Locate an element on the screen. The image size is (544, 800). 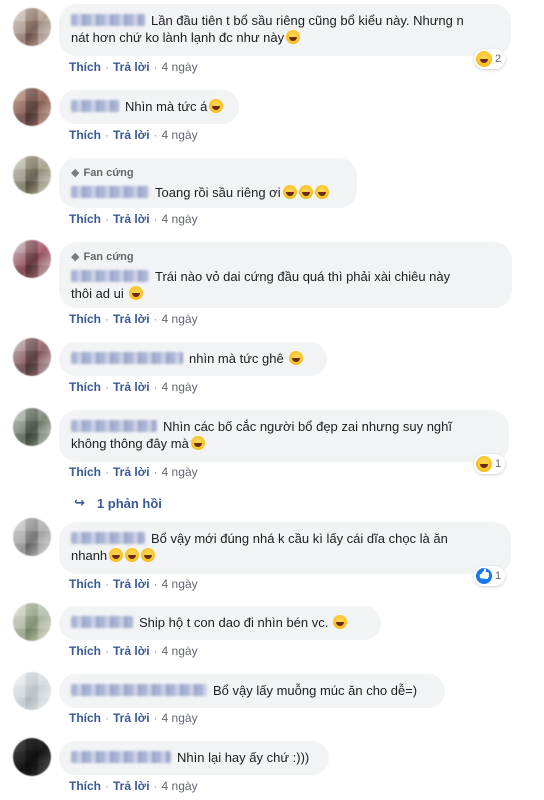
comment-text-line2: không thông đây mà is located at coordinates (130, 443).